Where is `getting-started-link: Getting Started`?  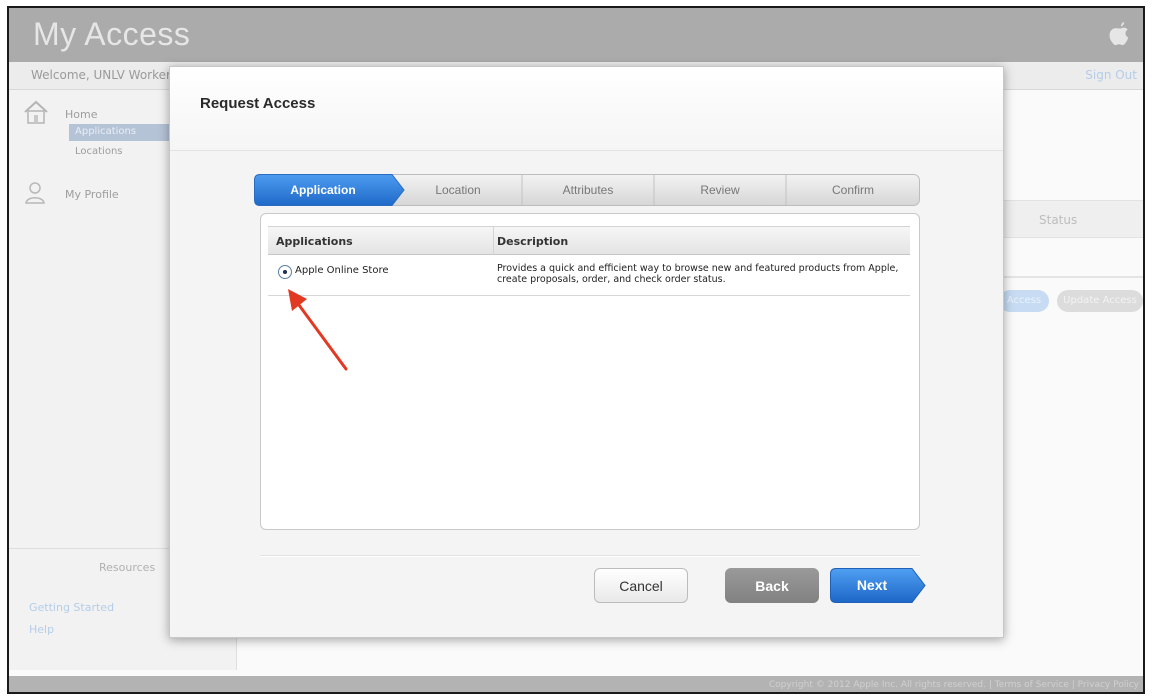 getting-started-link: Getting Started is located at coordinates (71, 607).